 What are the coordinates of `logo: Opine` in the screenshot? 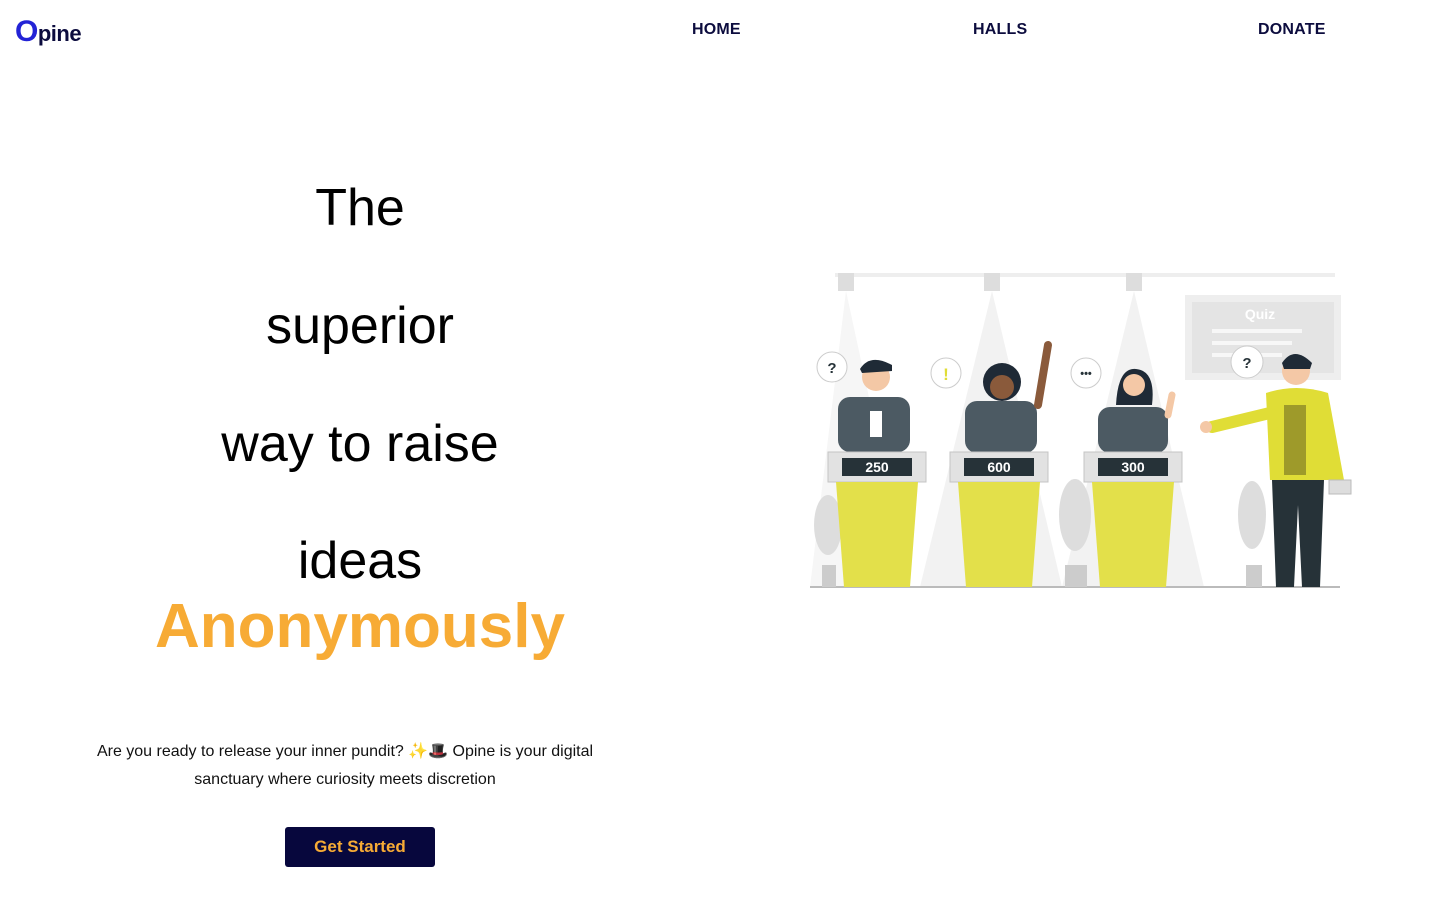 It's located at (48, 33).